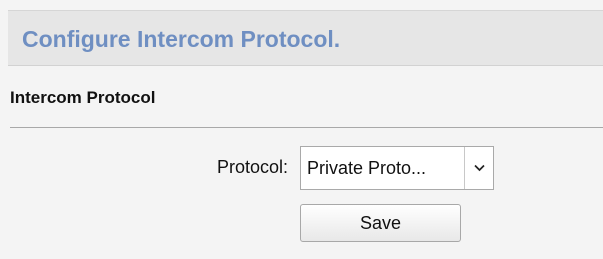 This screenshot has height=259, width=603. Describe the element at coordinates (252, 167) in the screenshot. I see `protocol-label: Protocol:` at that location.